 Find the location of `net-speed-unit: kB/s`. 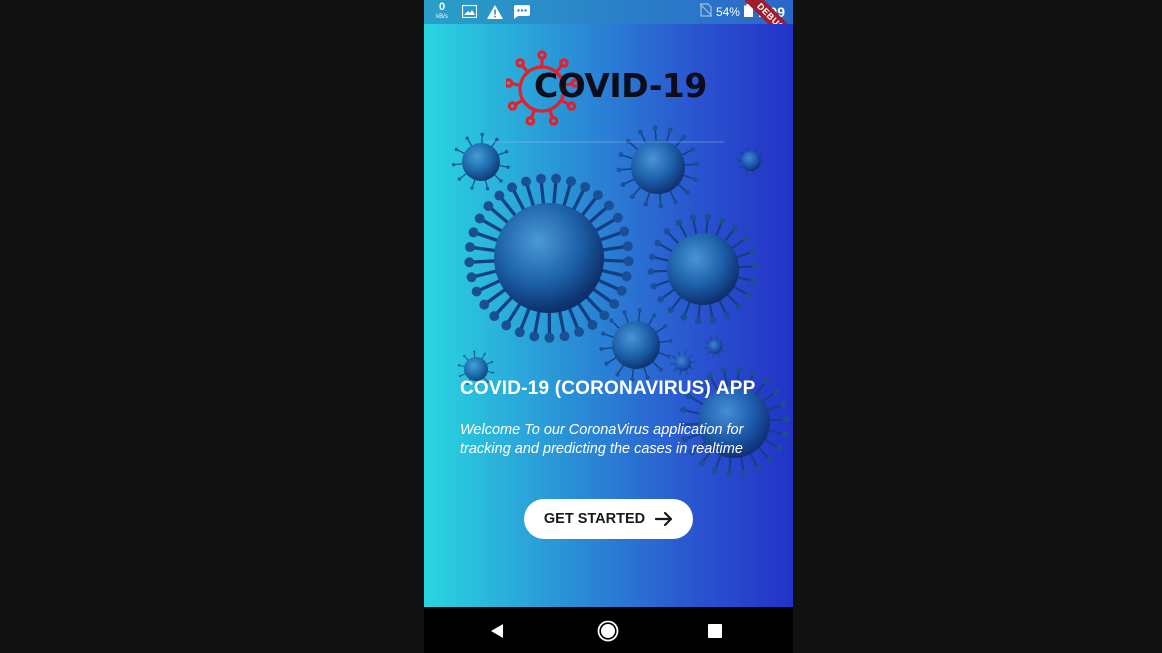

net-speed-unit: kB/s is located at coordinates (442, 17).